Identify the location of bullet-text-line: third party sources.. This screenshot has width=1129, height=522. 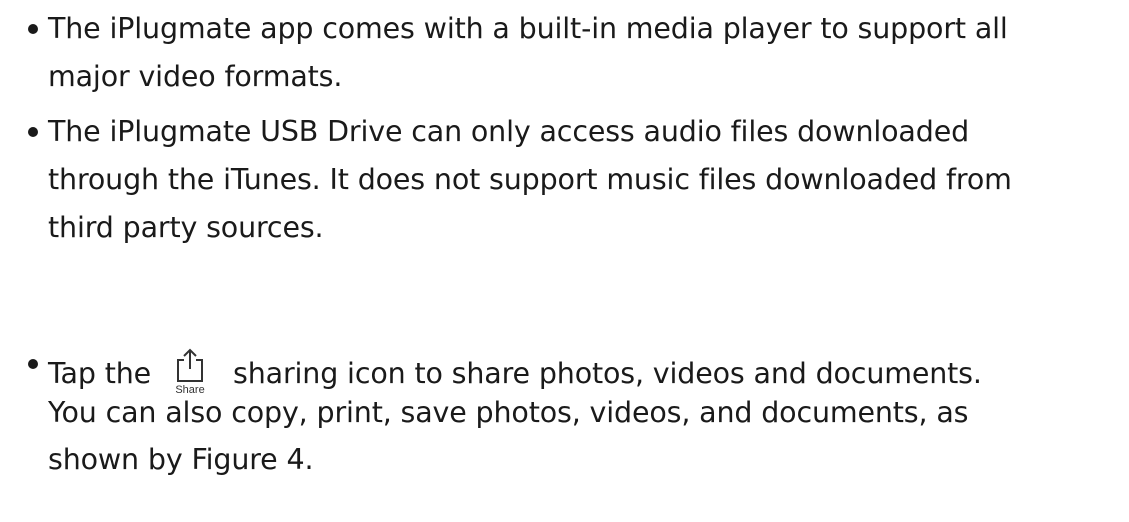
(186, 227).